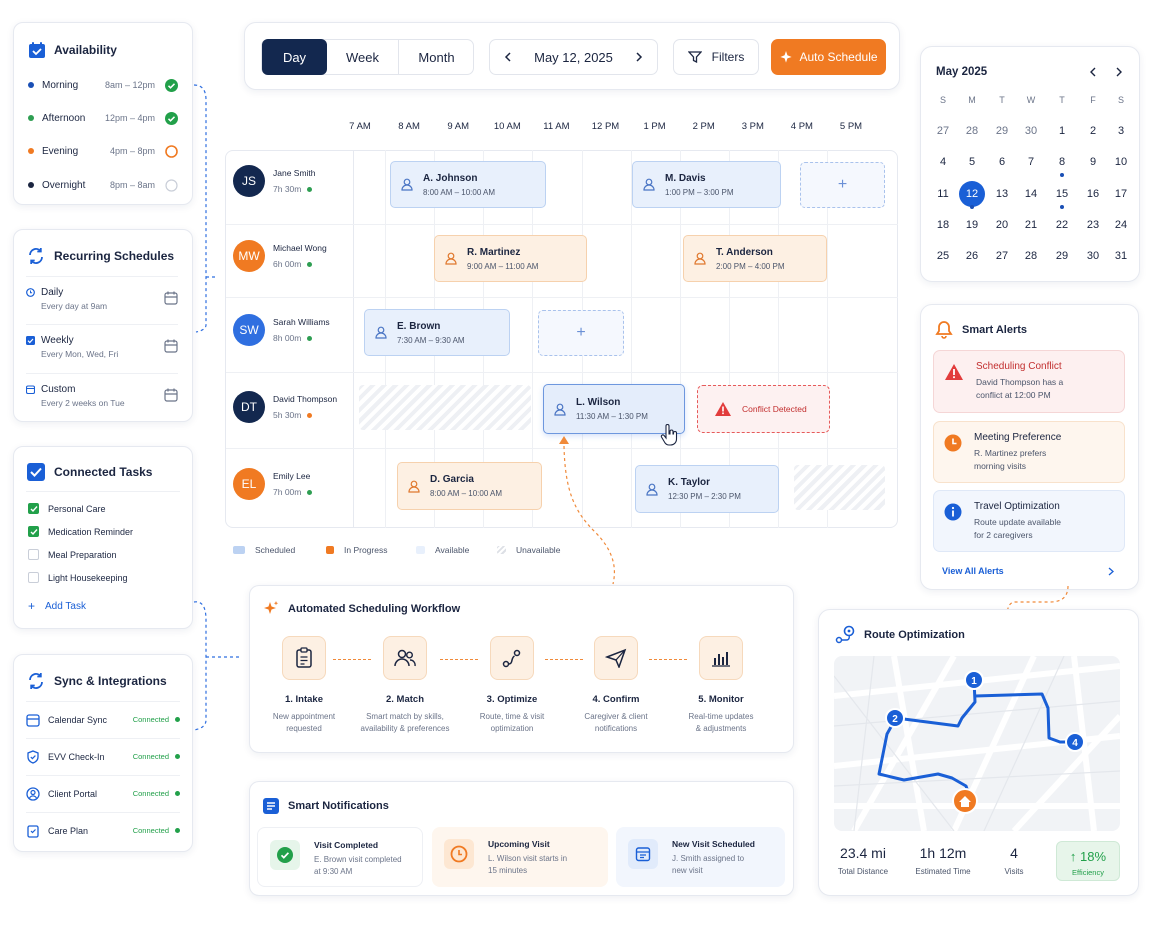 This screenshot has width=1152, height=928. Describe the element at coordinates (363, 57) in the screenshot. I see `tab-week: Week` at that location.